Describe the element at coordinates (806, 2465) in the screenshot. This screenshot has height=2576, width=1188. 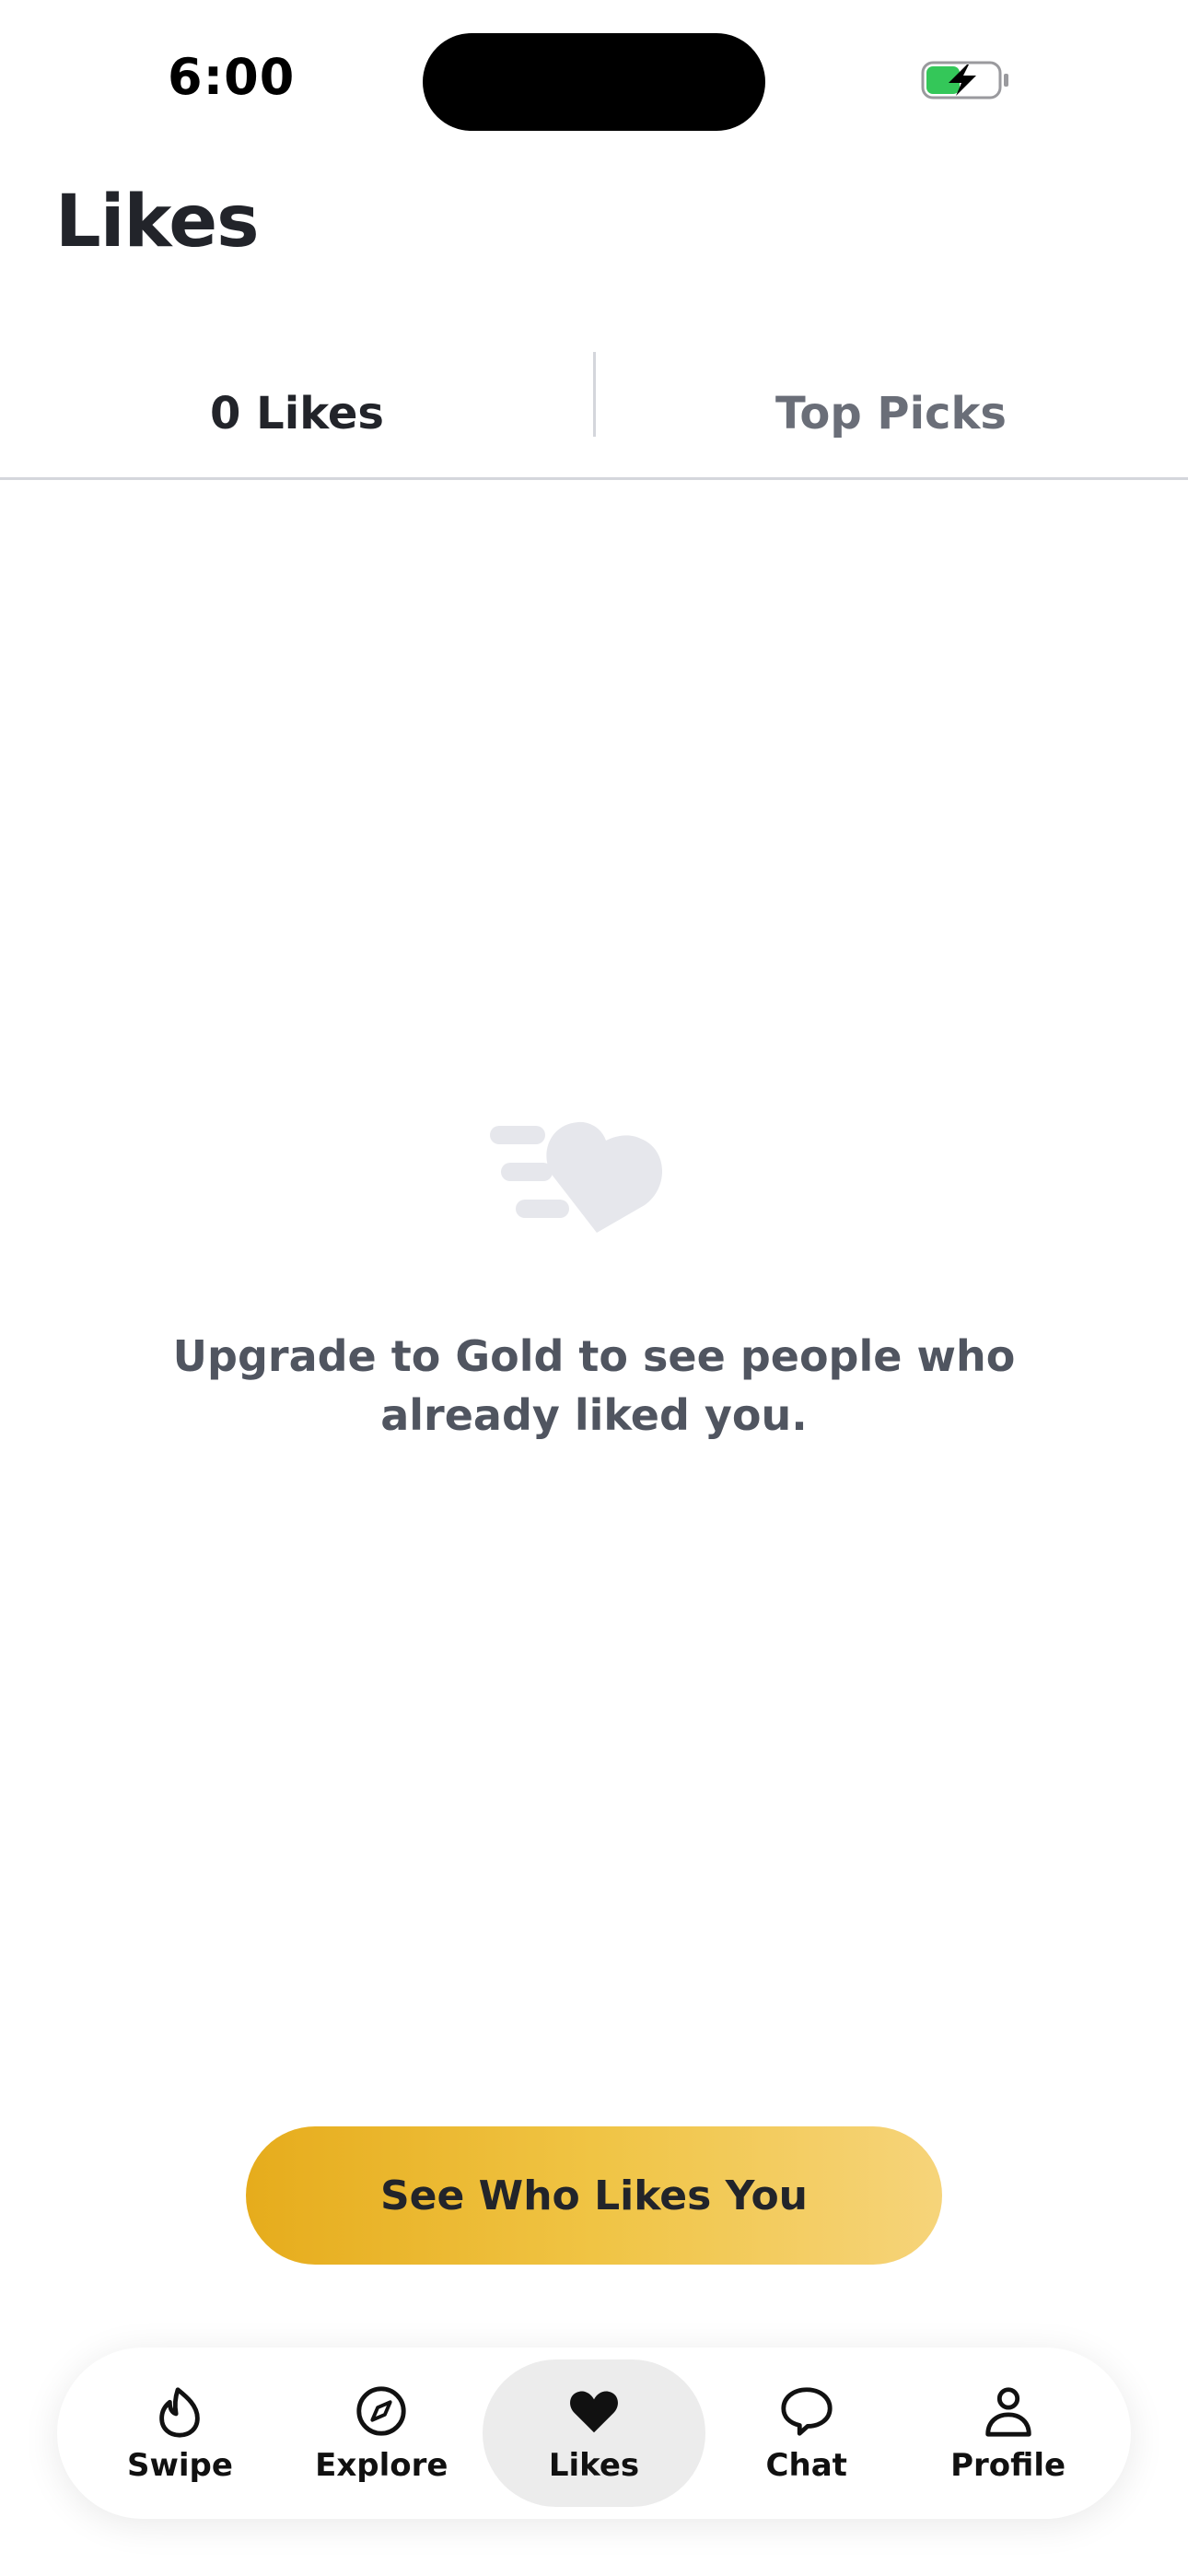
I see `nav-label-chat: Chat` at that location.